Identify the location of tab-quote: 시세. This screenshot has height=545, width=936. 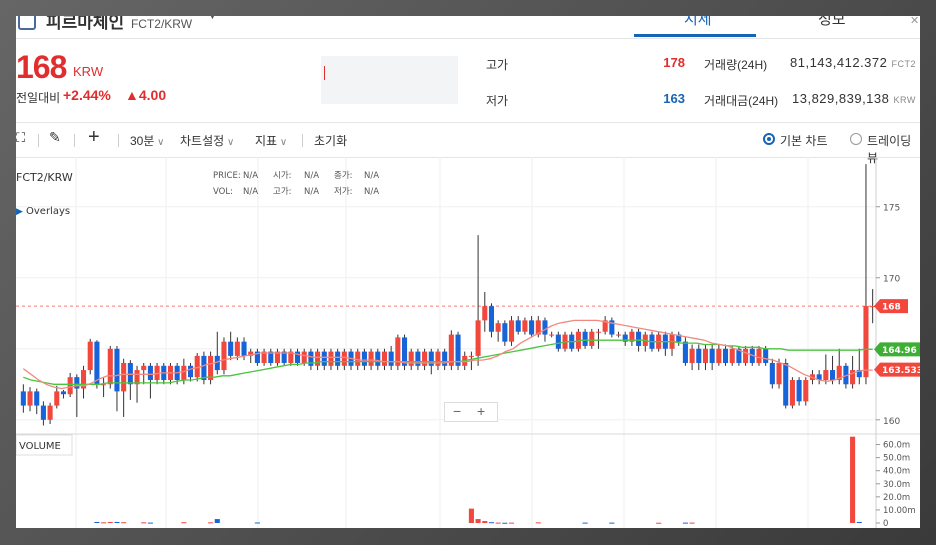
(698, 22).